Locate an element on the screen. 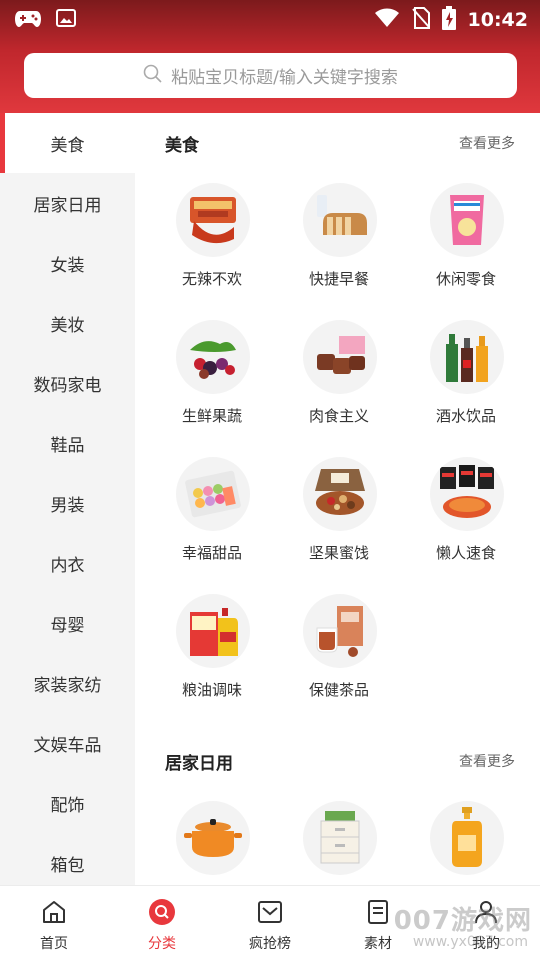  sidebar-item-bags: 箱包 is located at coordinates (67, 859).